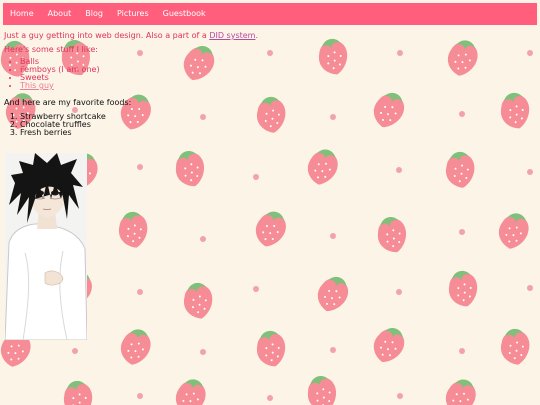  I want to click on nav-link-pictures: Pictures, so click(133, 14).